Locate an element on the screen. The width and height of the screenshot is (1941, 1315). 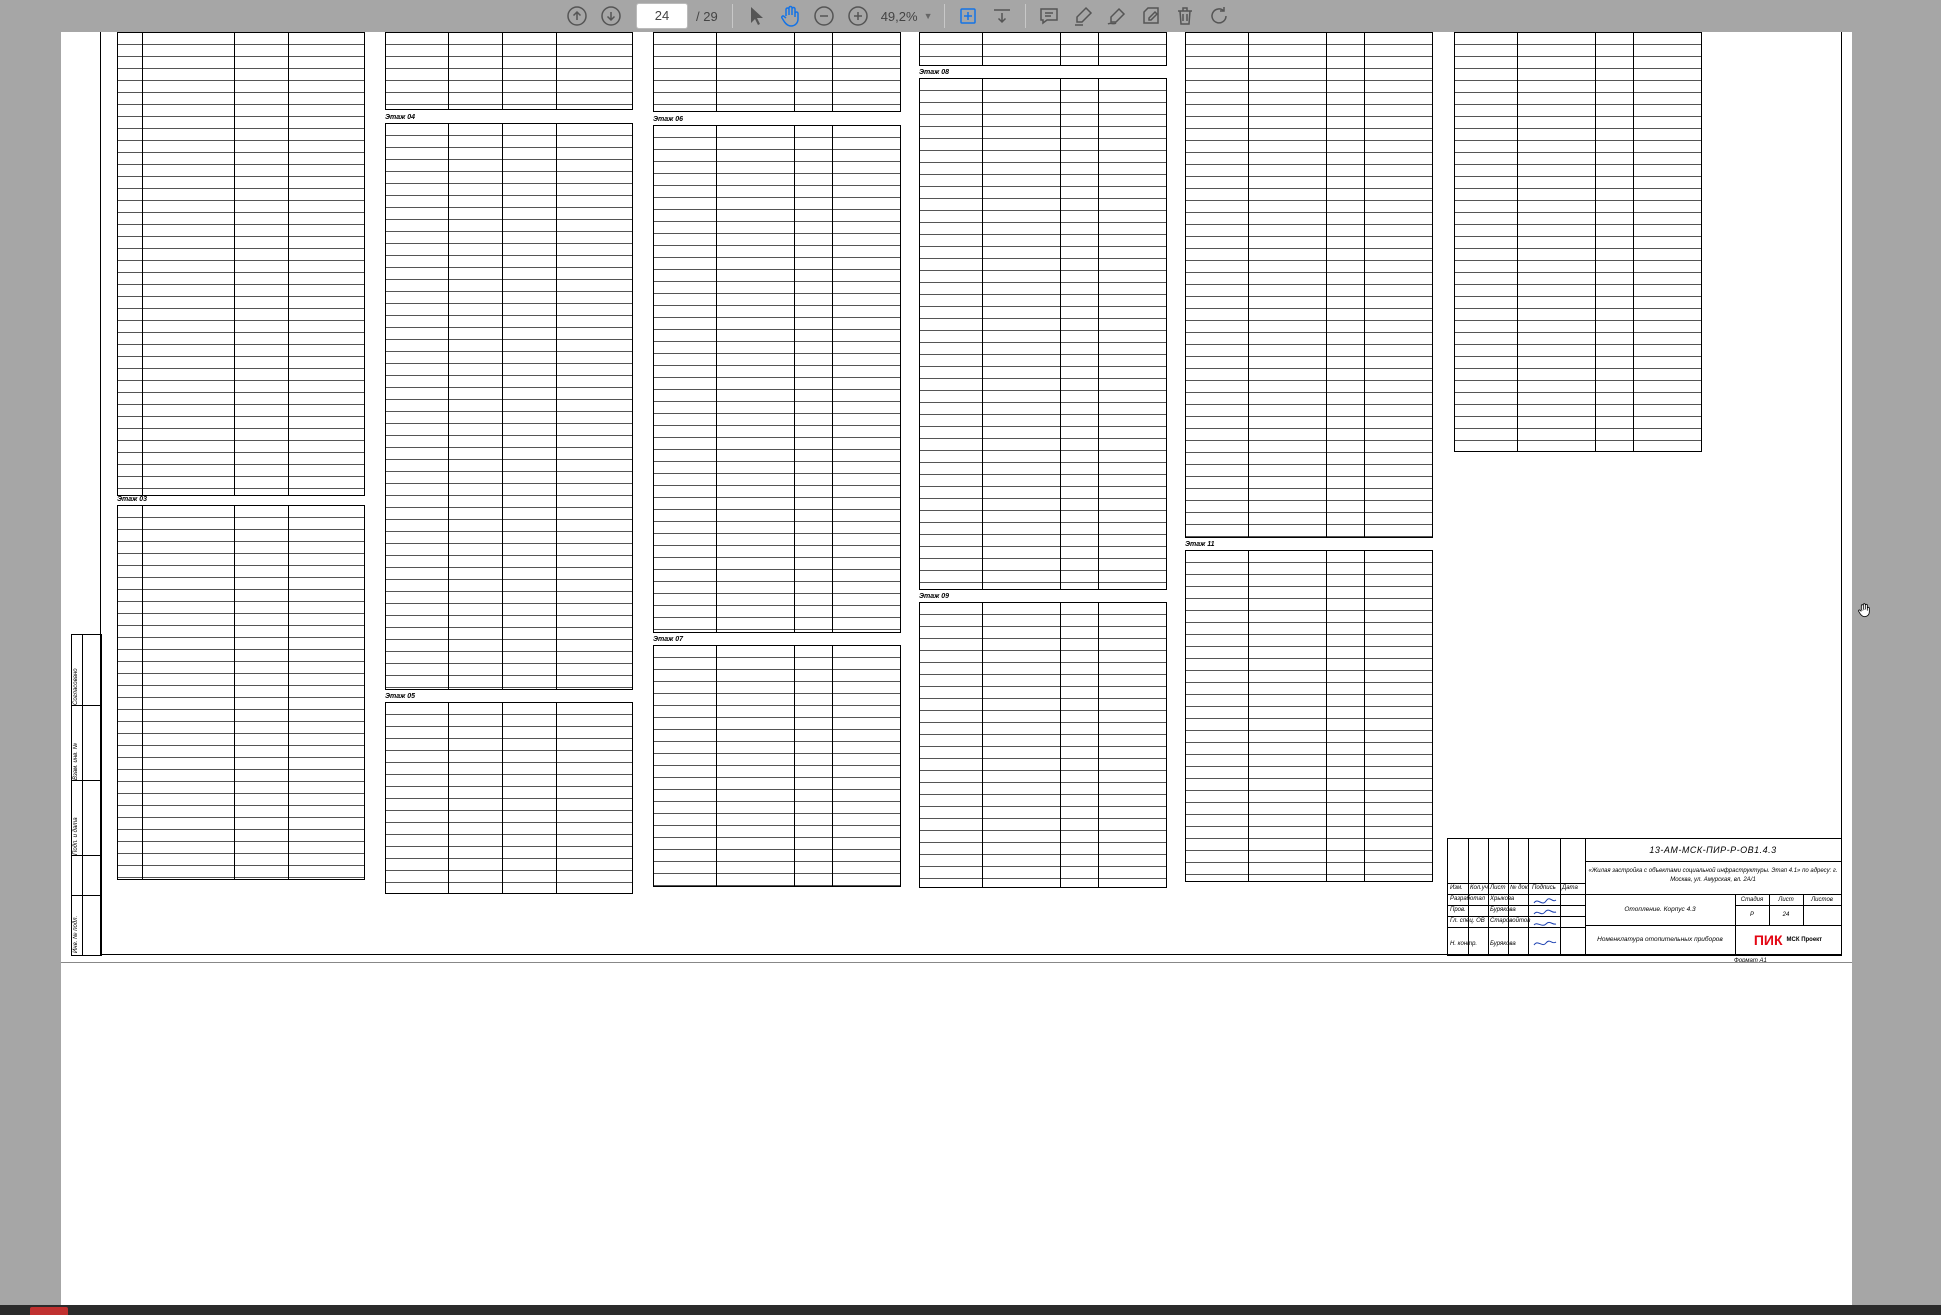
floor-label: Этаж 07 is located at coordinates (668, 639).